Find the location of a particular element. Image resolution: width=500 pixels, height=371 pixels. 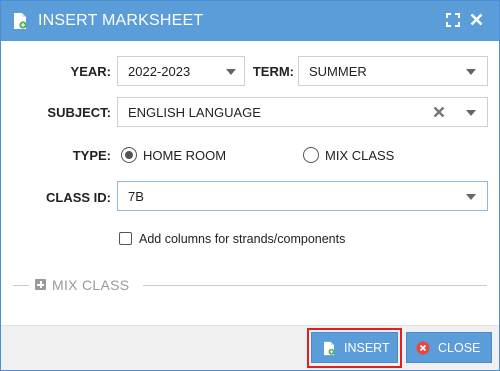

close-button: CLOSE is located at coordinates (449, 347).